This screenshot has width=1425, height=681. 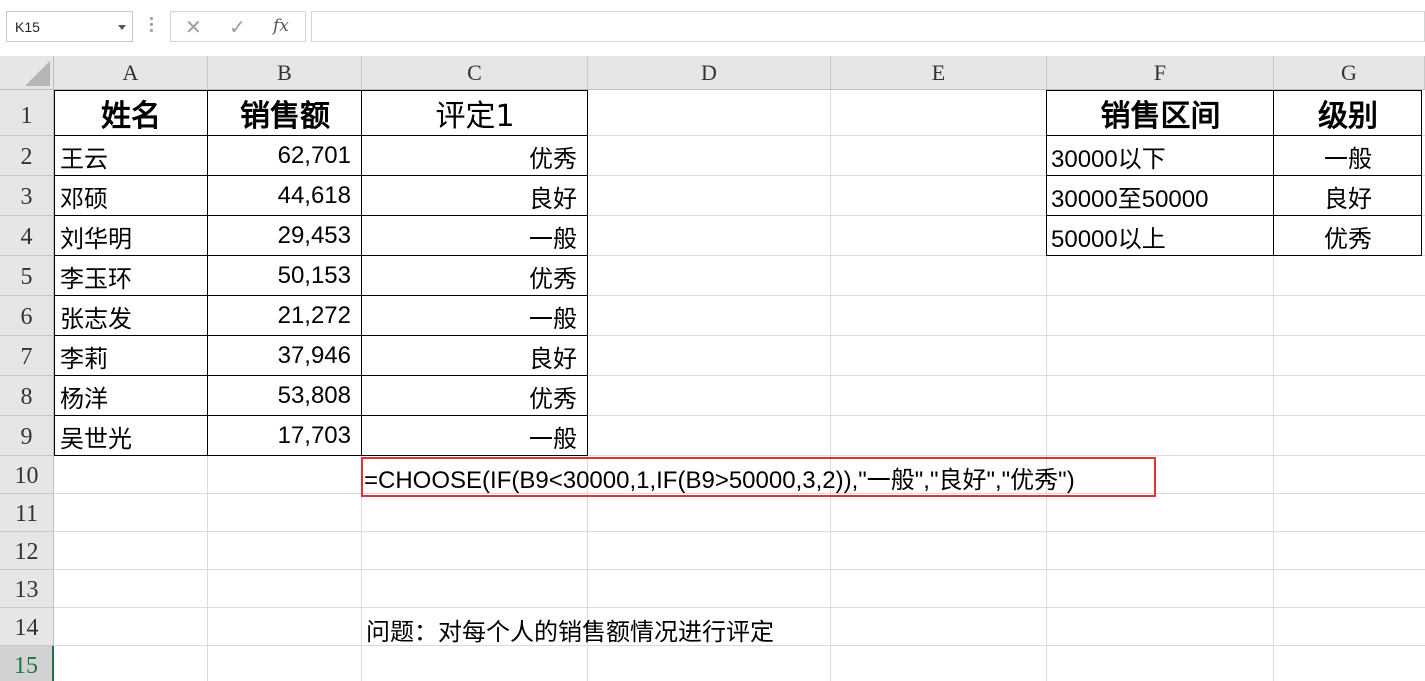 What do you see at coordinates (1160, 156) in the screenshot?
I see `cell-range: 30000以下` at bounding box center [1160, 156].